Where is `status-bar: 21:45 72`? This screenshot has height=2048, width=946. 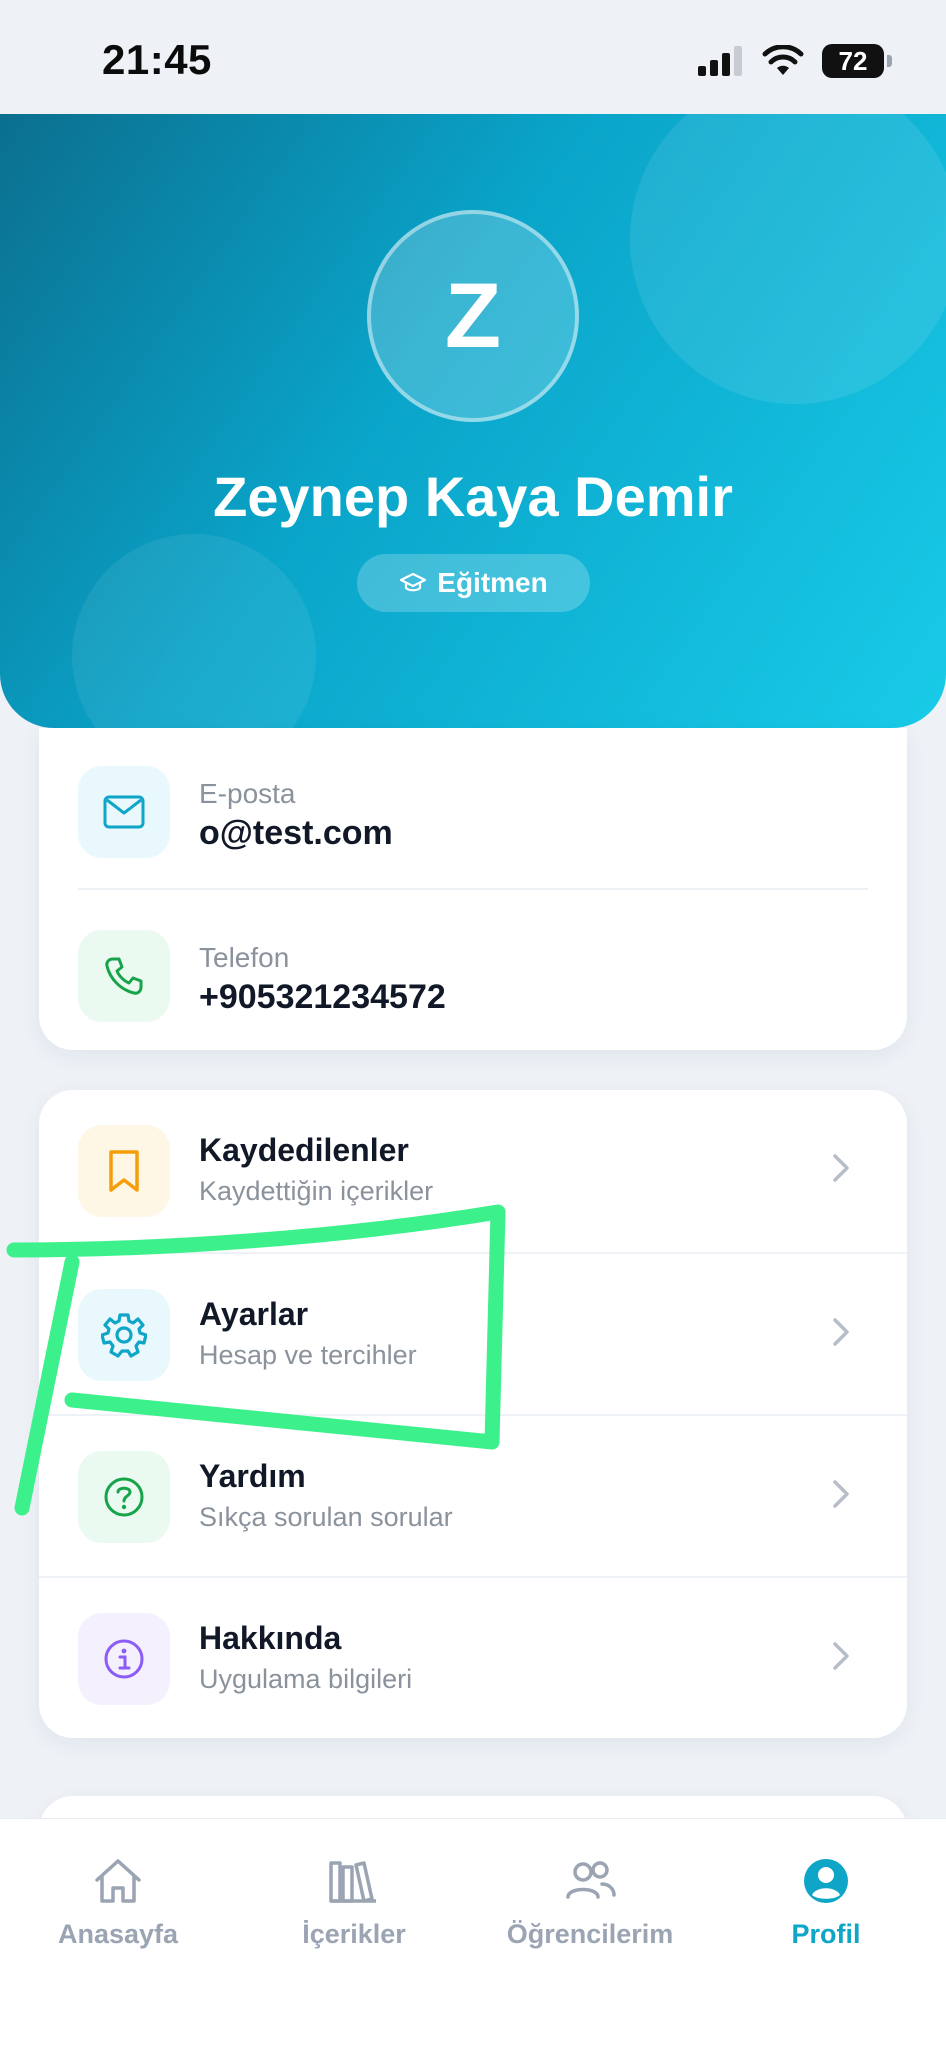 status-bar: 21:45 72 is located at coordinates (473, 57).